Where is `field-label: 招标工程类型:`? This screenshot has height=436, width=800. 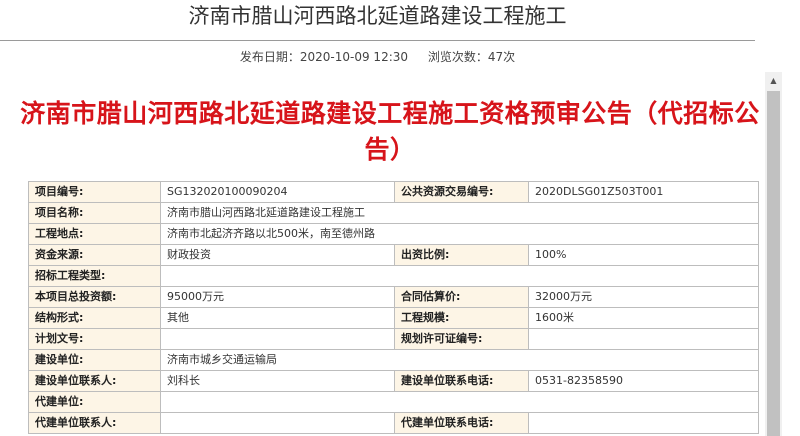 field-label: 招标工程类型: is located at coordinates (94, 276).